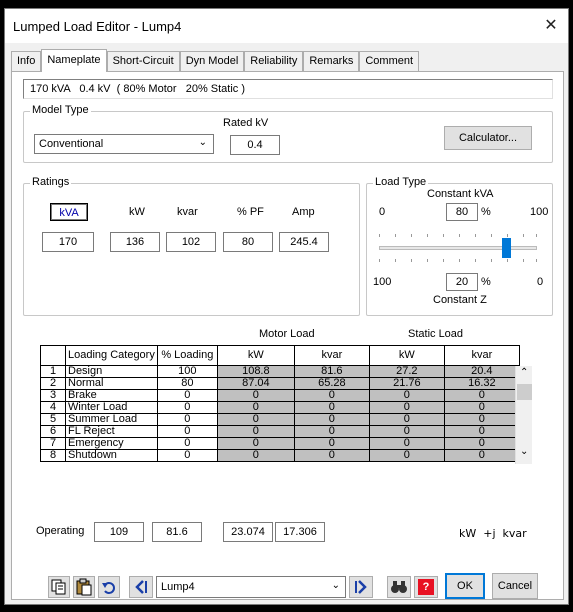 The height and width of the screenshot is (612, 573). I want to click on paste-icon, so click(84, 587).